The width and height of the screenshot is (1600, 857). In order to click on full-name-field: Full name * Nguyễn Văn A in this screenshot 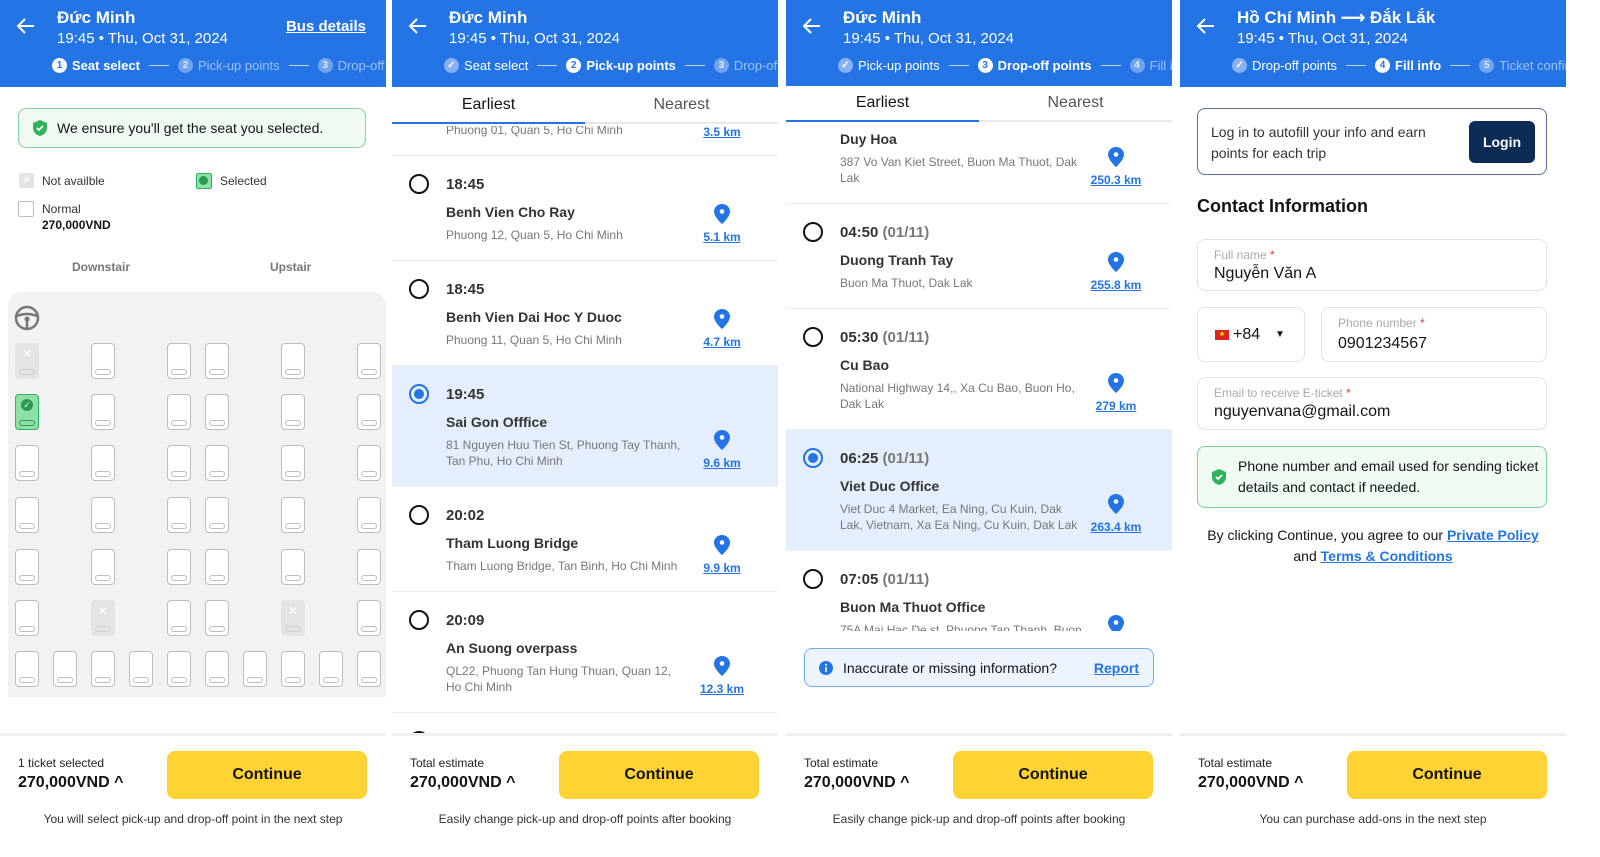, I will do `click(1372, 265)`.